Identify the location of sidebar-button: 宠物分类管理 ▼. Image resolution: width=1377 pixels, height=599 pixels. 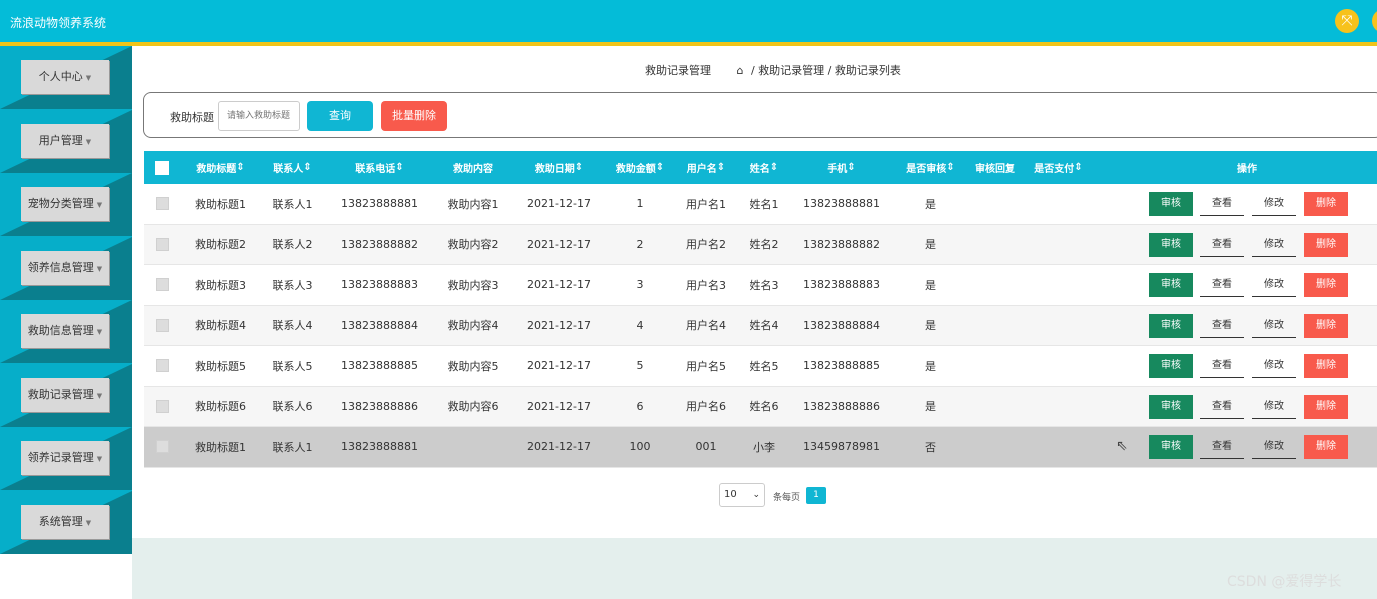
(65, 204).